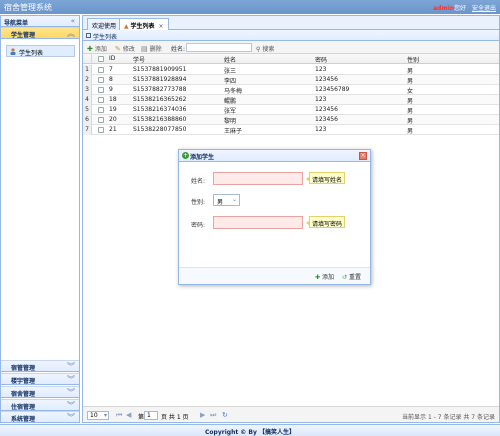  Describe the element at coordinates (291, 100) in the screenshot. I see `table-row: 4 18 S1538216365262 鲲鹏 123 男` at that location.